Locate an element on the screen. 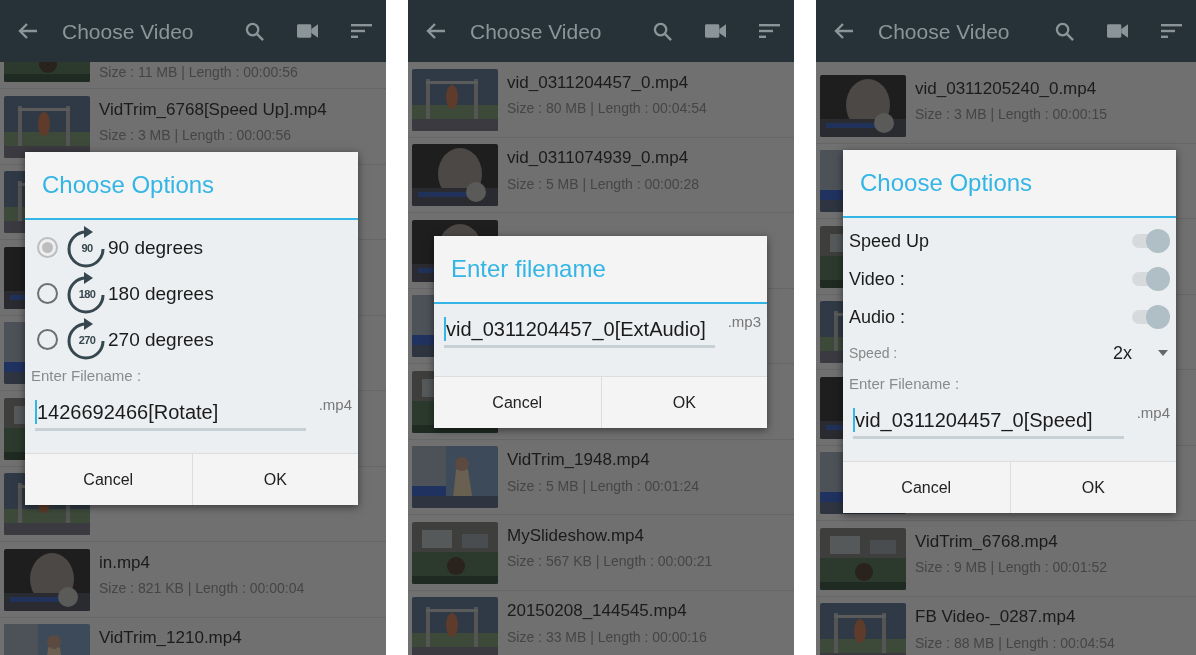 The height and width of the screenshot is (655, 1196). option-label: 90 degrees is located at coordinates (156, 247).